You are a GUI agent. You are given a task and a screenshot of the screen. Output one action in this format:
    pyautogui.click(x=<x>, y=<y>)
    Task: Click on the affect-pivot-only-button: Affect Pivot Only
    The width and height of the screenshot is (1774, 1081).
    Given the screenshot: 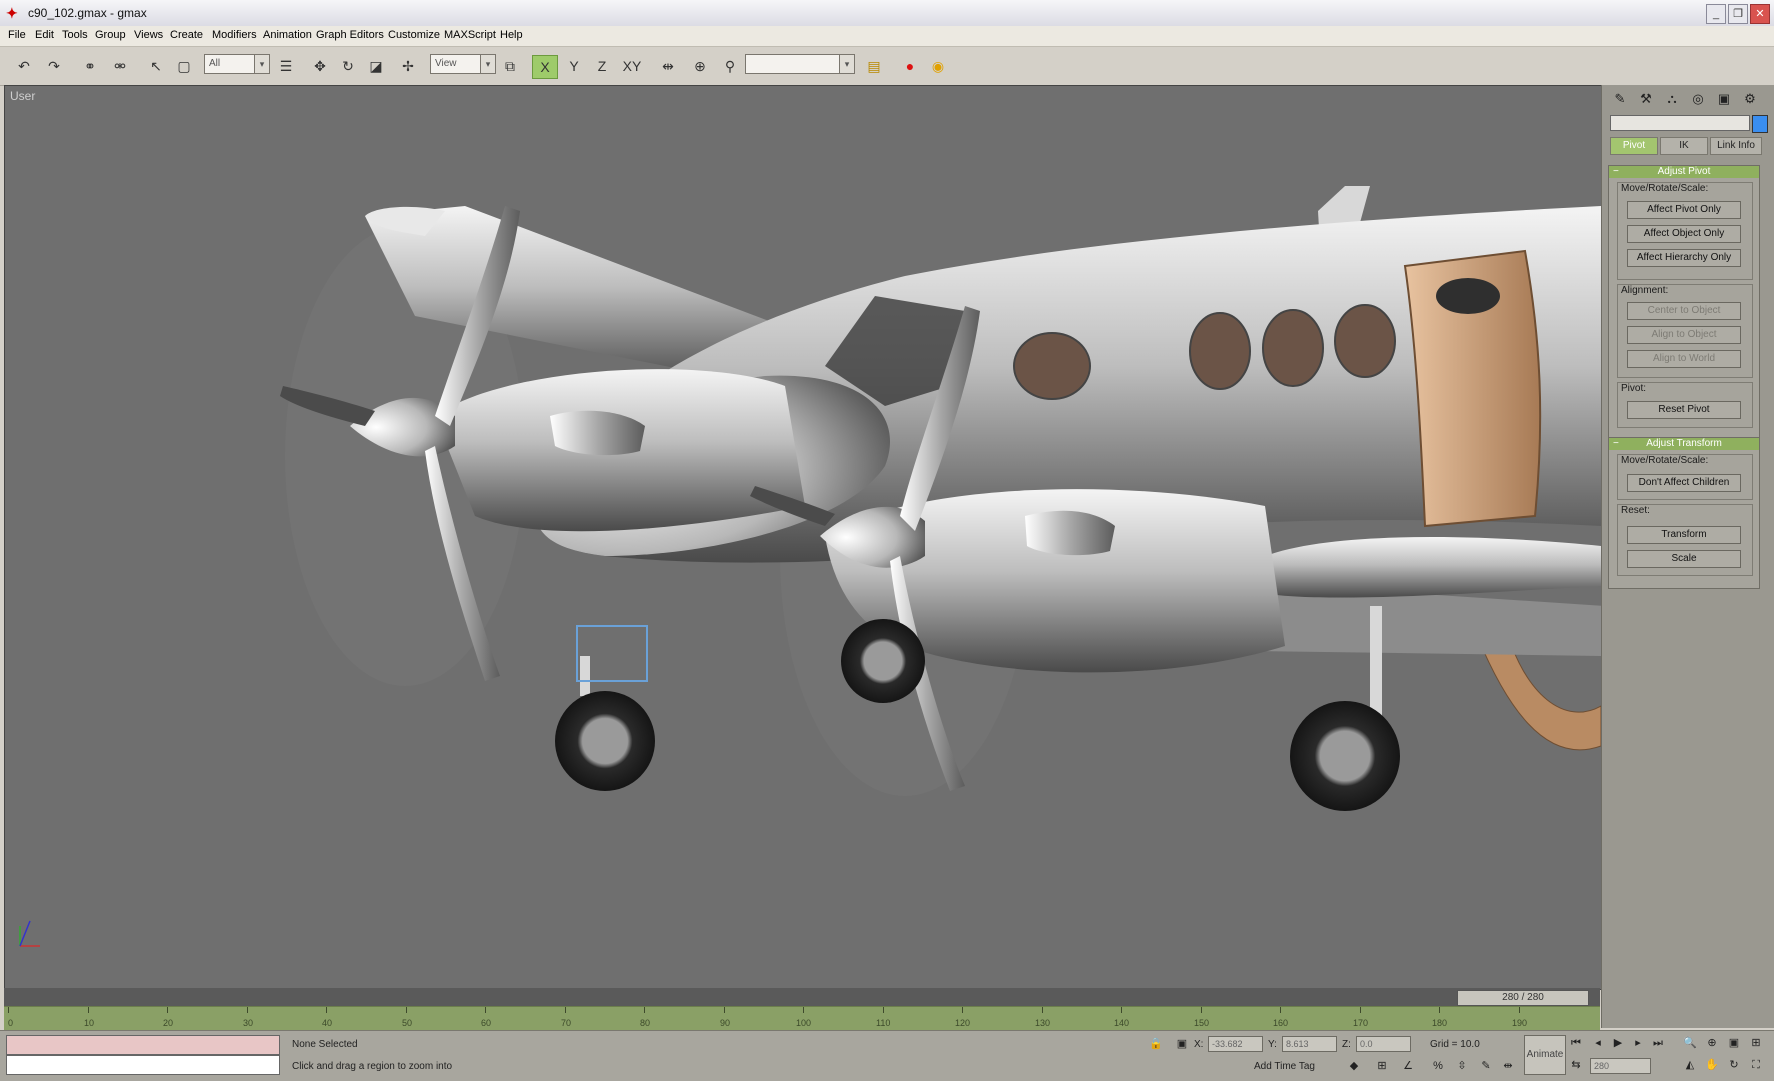 What is the action you would take?
    pyautogui.click(x=1684, y=210)
    